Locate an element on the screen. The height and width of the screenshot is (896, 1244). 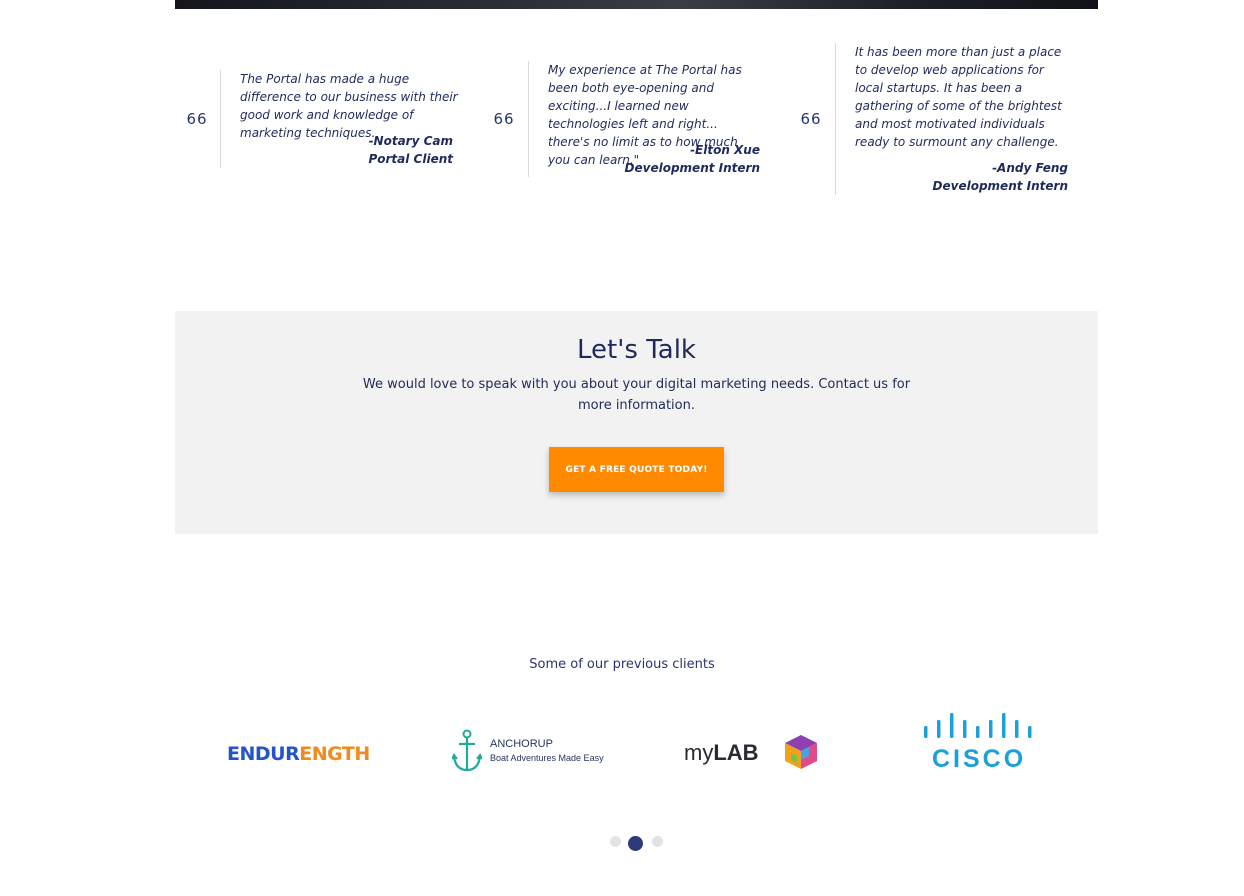
mylab-logo: myLAB is located at coordinates (754, 752).